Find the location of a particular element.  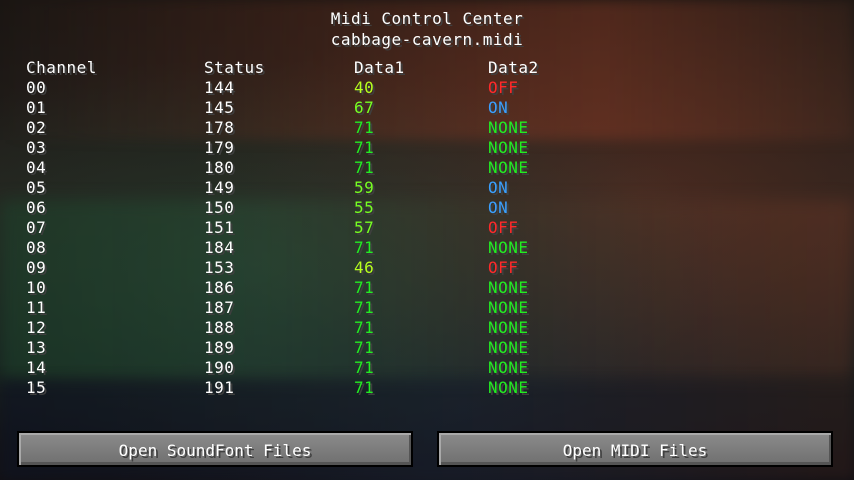

channel-cell: 04 is located at coordinates (36, 167).